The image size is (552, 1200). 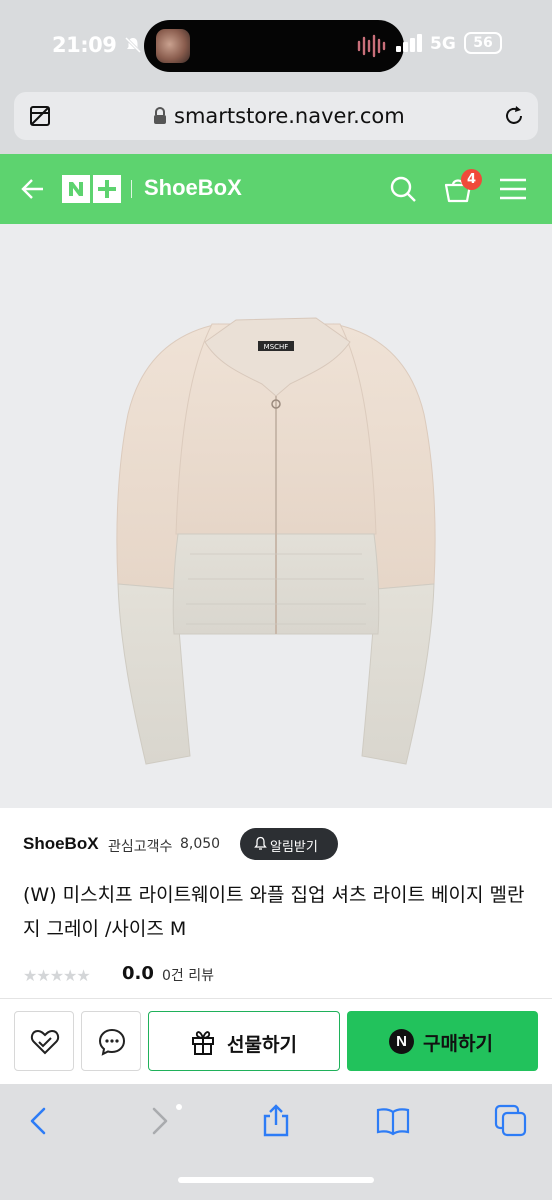 I want to click on url-text: smartstore.naver.com, so click(x=289, y=116).